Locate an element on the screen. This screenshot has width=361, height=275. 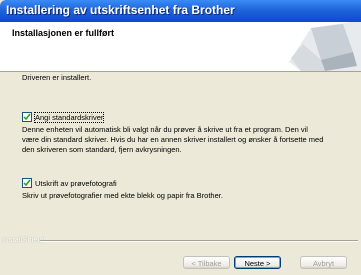
cancel-button: Avbryt is located at coordinates (323, 262).